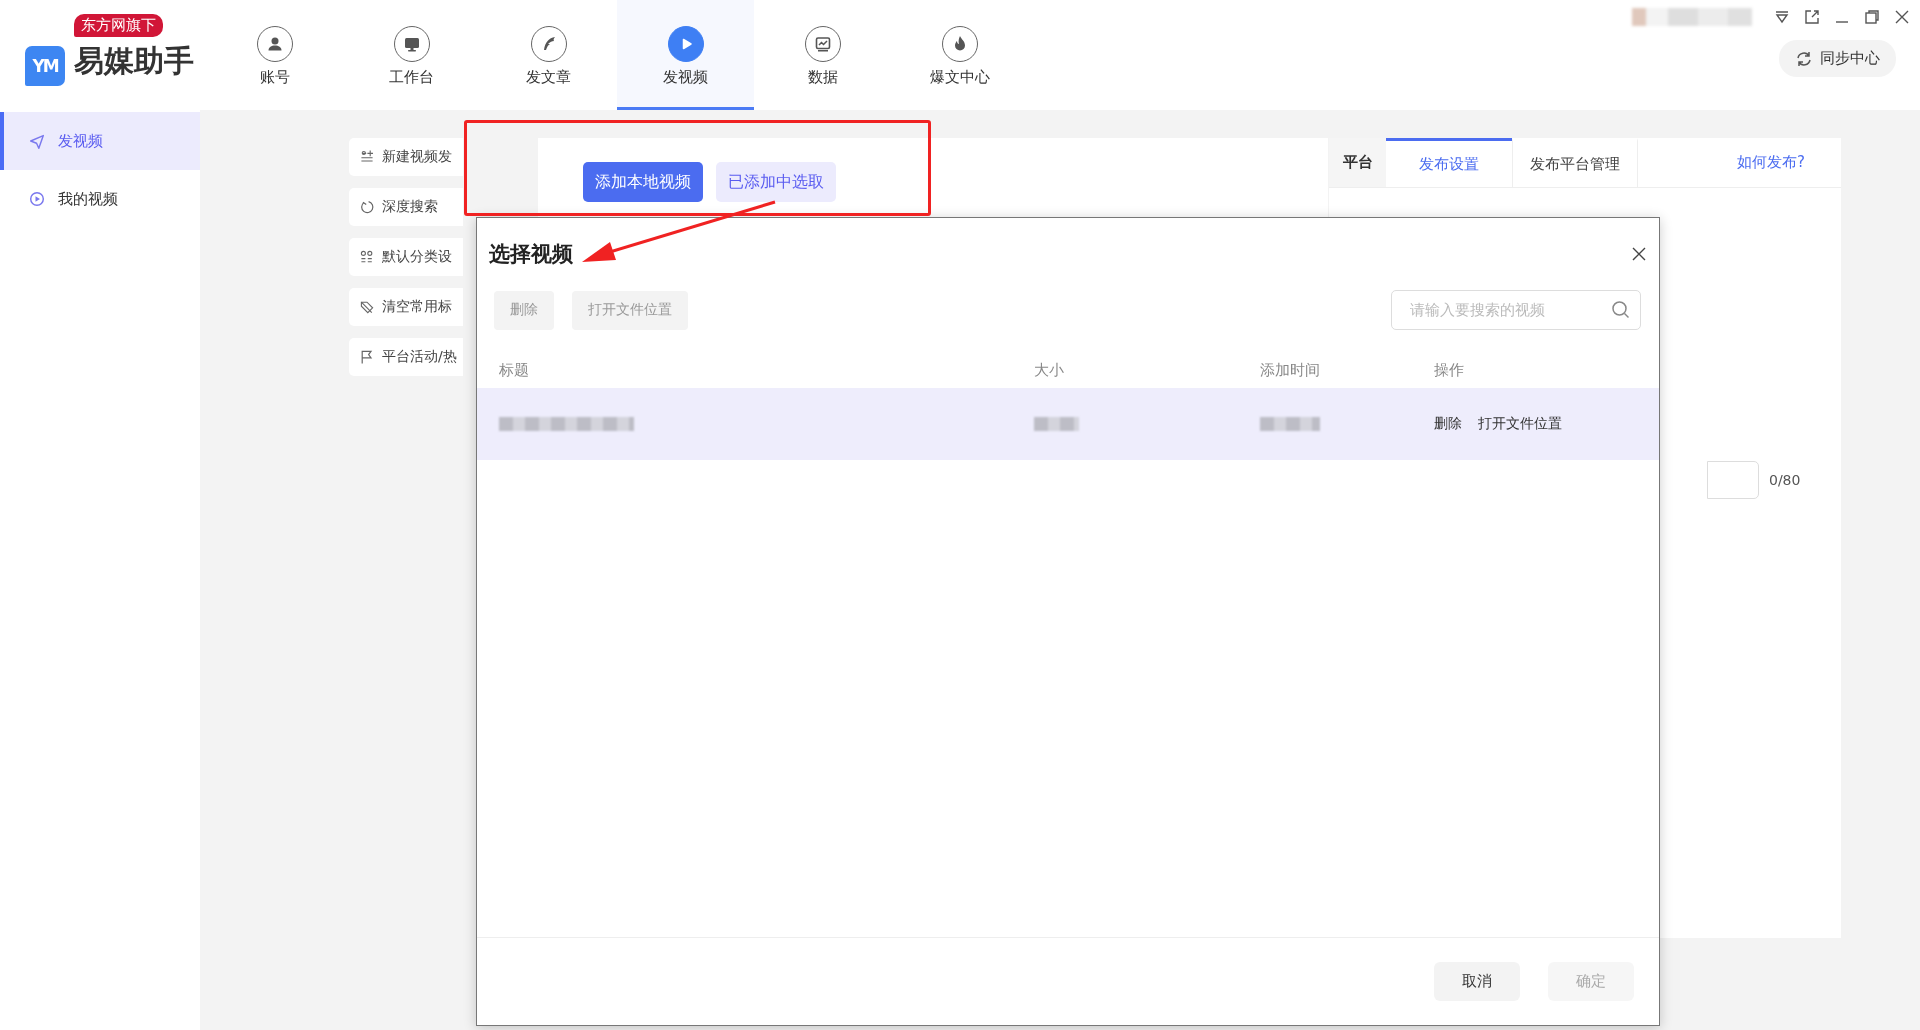 The image size is (1920, 1030). I want to click on tool-button: 深度搜索, so click(406, 207).